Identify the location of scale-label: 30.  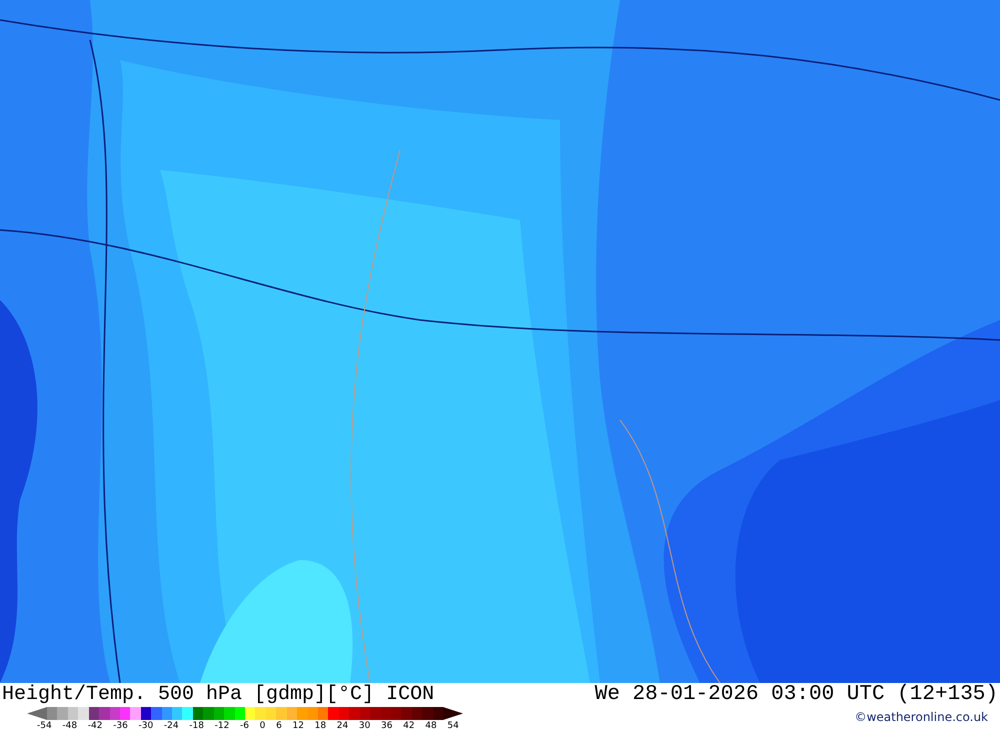
(364, 726).